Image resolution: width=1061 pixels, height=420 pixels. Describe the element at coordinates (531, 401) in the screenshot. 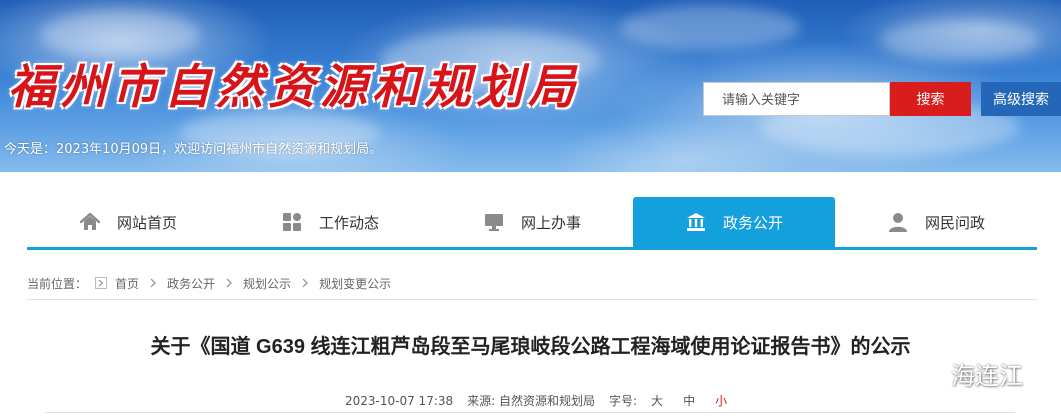

I see `article-source: 来源: 自然资源和规划局` at that location.